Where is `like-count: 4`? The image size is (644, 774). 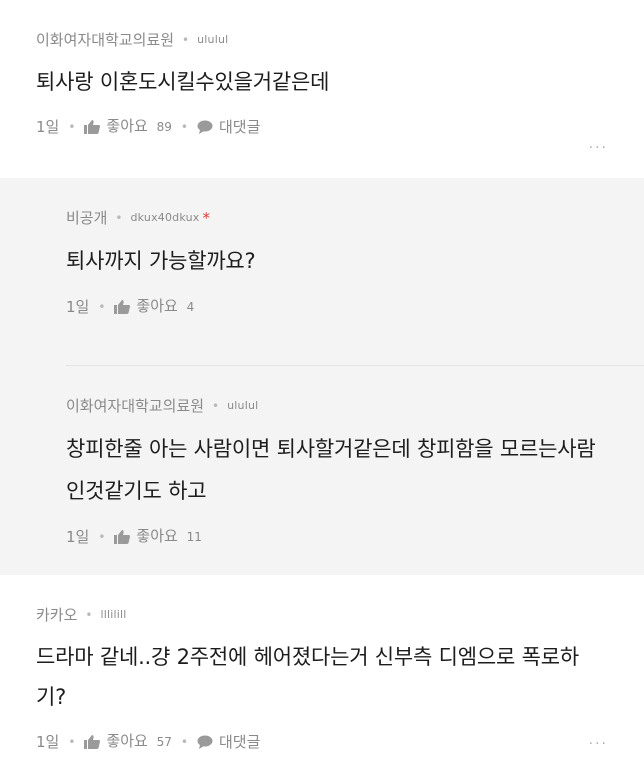 like-count: 4 is located at coordinates (190, 307).